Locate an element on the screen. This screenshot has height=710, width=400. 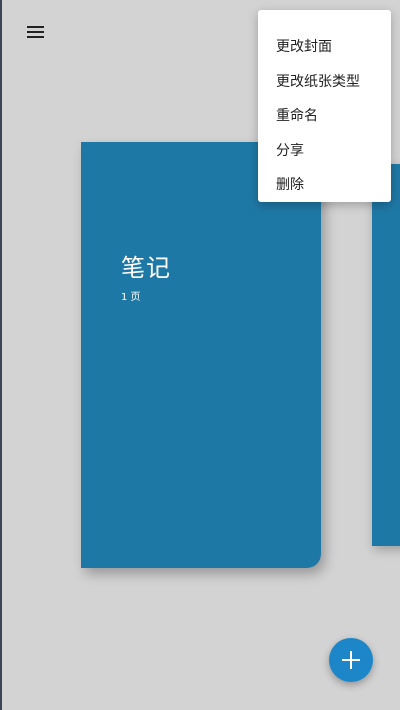
menu-item-change-cover: 更改封面 is located at coordinates (324, 47).